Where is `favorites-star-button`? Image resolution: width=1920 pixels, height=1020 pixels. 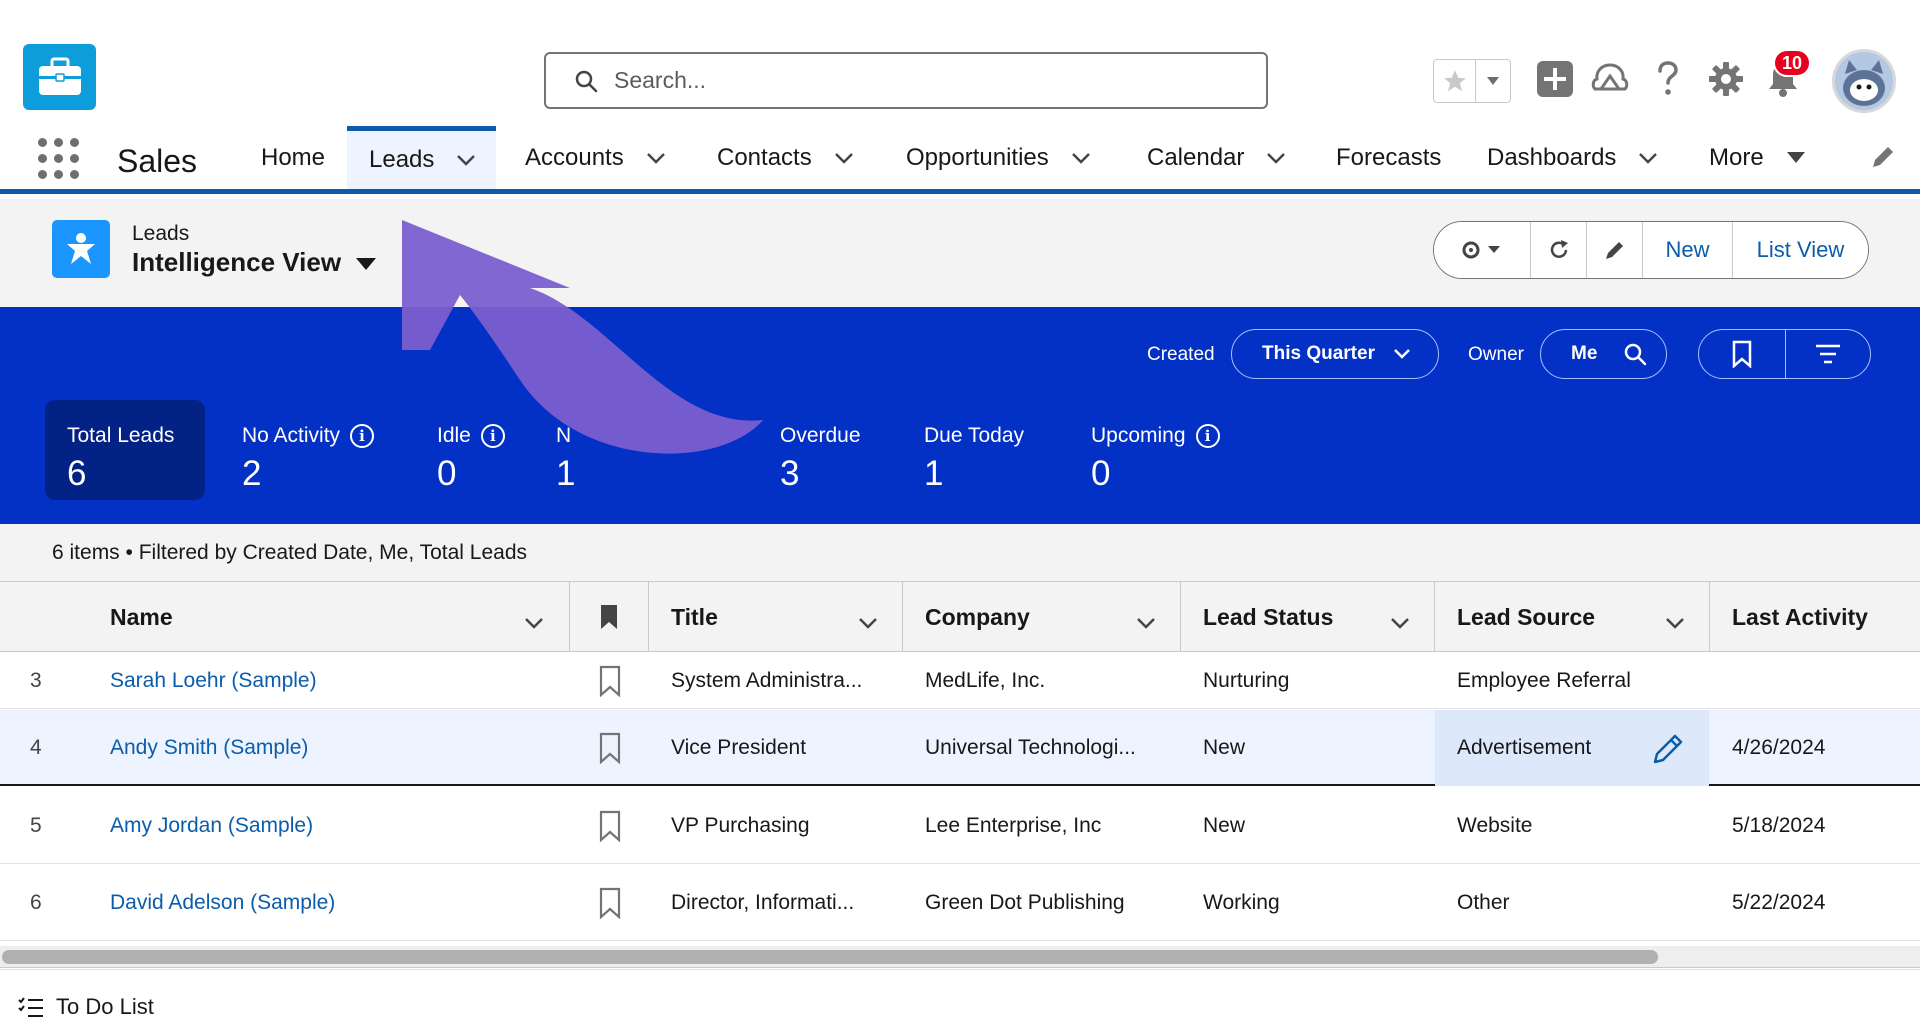
favorites-star-button is located at coordinates (1455, 81).